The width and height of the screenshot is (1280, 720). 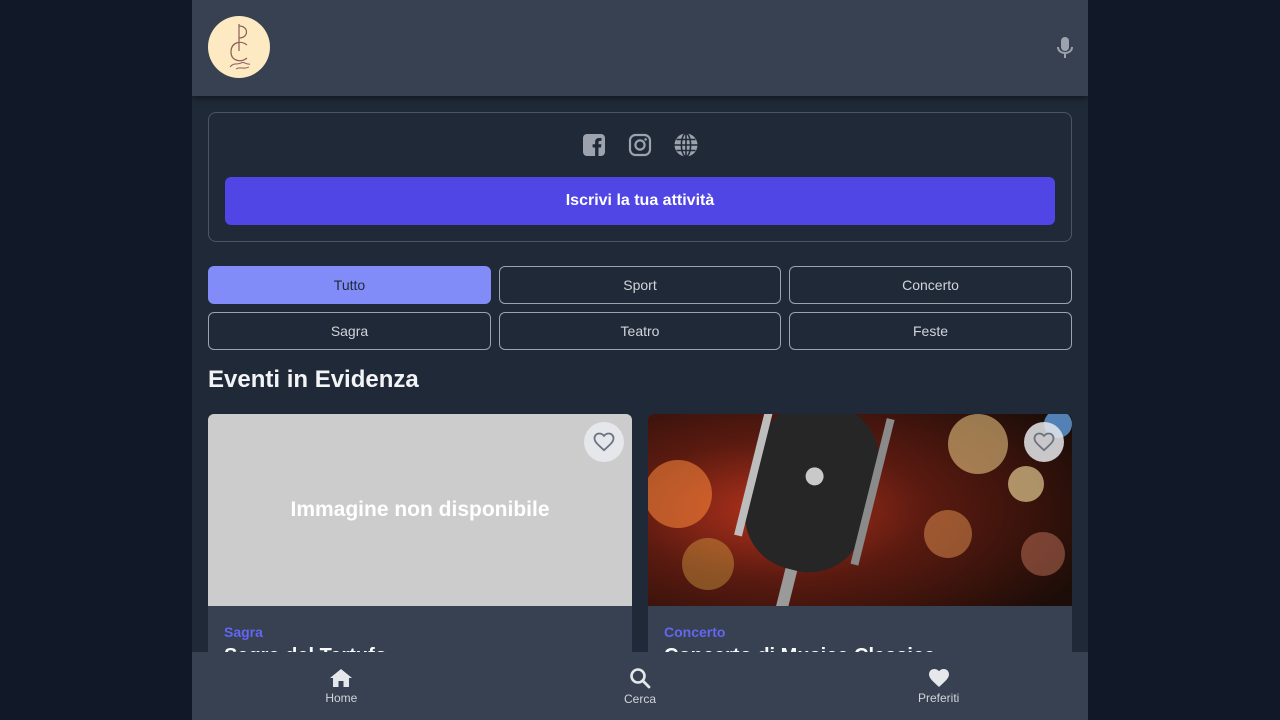 I want to click on image-placeholder: Immagine non disponibile, so click(x=420, y=510).